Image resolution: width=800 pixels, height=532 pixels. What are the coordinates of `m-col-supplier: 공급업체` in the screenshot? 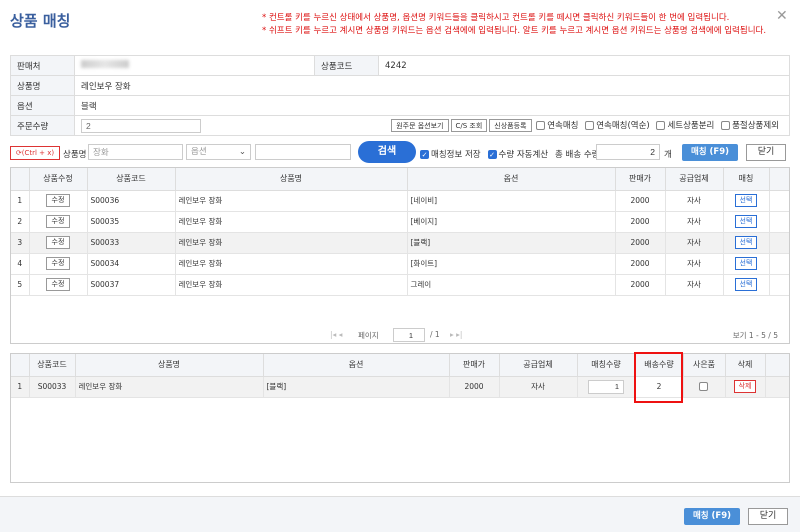 It's located at (538, 365).